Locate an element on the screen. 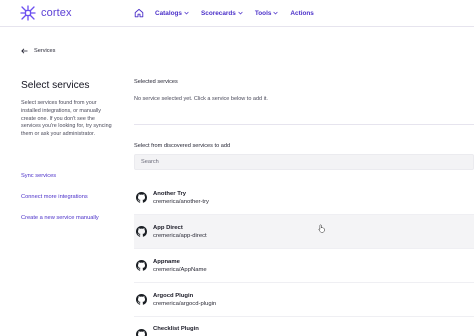 This screenshot has height=336, width=474. service-text: App Direct cremerica/app-direct is located at coordinates (180, 232).